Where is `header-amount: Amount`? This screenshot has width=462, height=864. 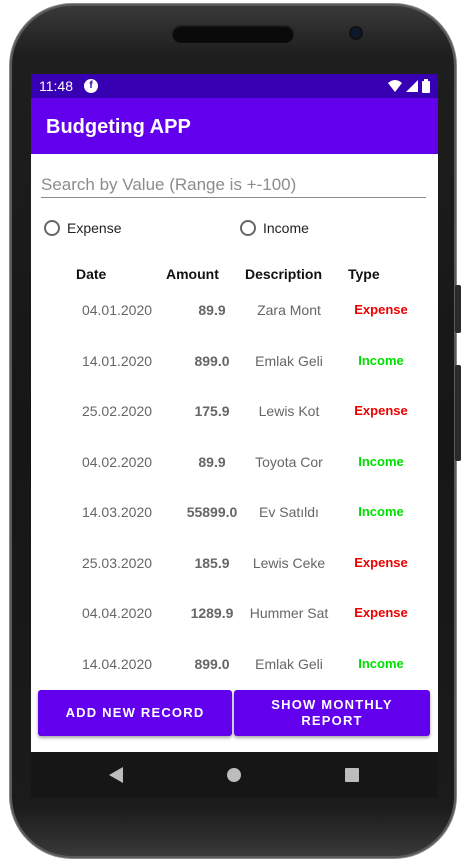
header-amount: Amount is located at coordinates (192, 274).